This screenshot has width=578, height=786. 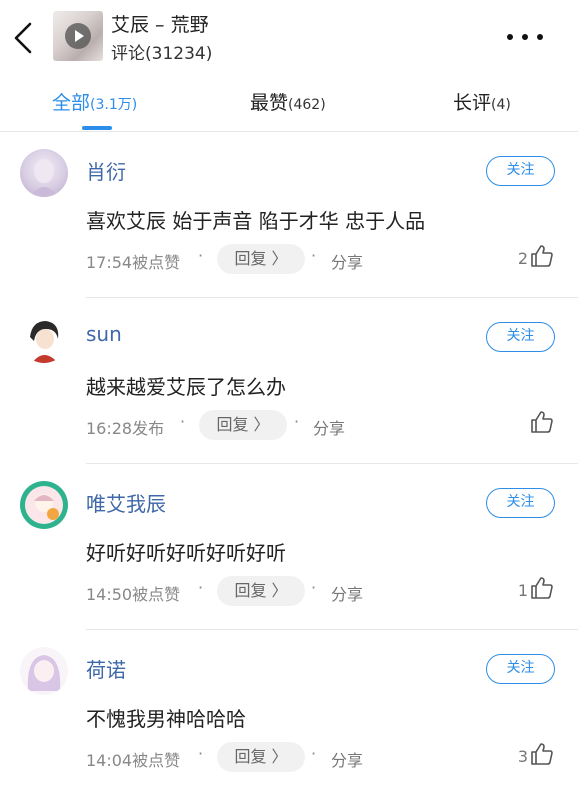 What do you see at coordinates (269, 103) in the screenshot?
I see `tab-label: 最赞` at bounding box center [269, 103].